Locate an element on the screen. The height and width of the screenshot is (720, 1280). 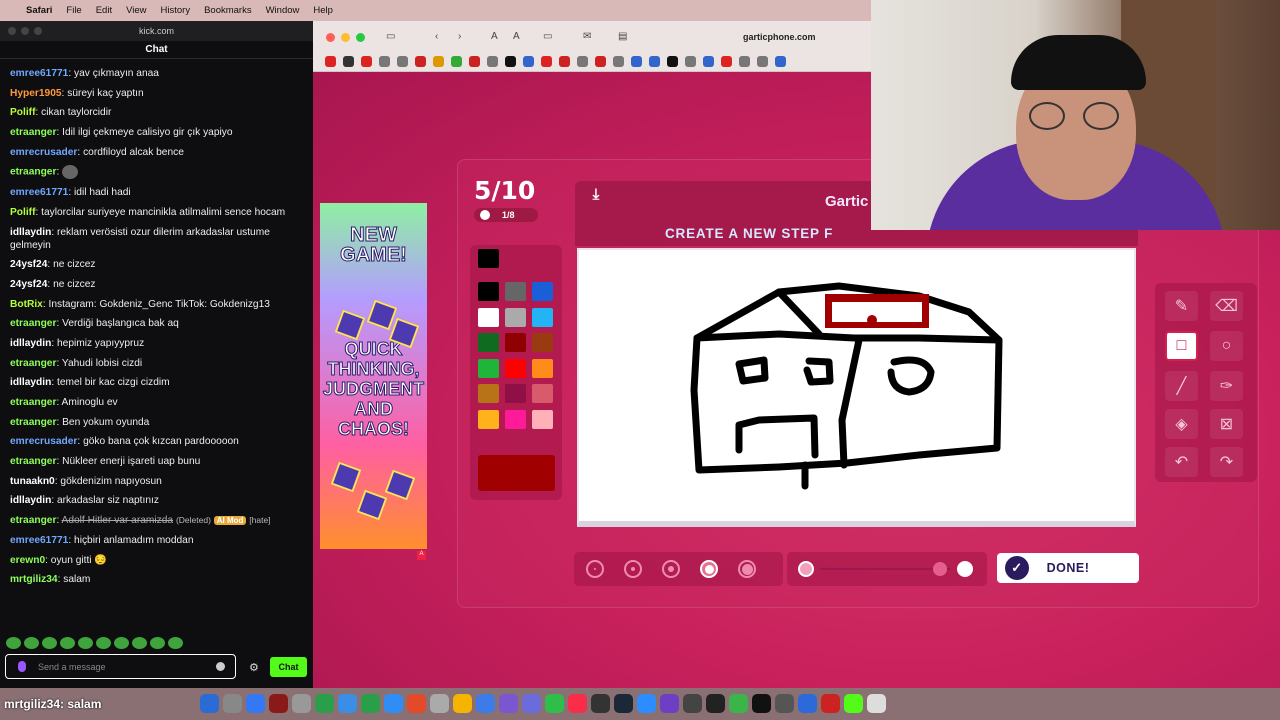
close-window-button is located at coordinates (330, 37).